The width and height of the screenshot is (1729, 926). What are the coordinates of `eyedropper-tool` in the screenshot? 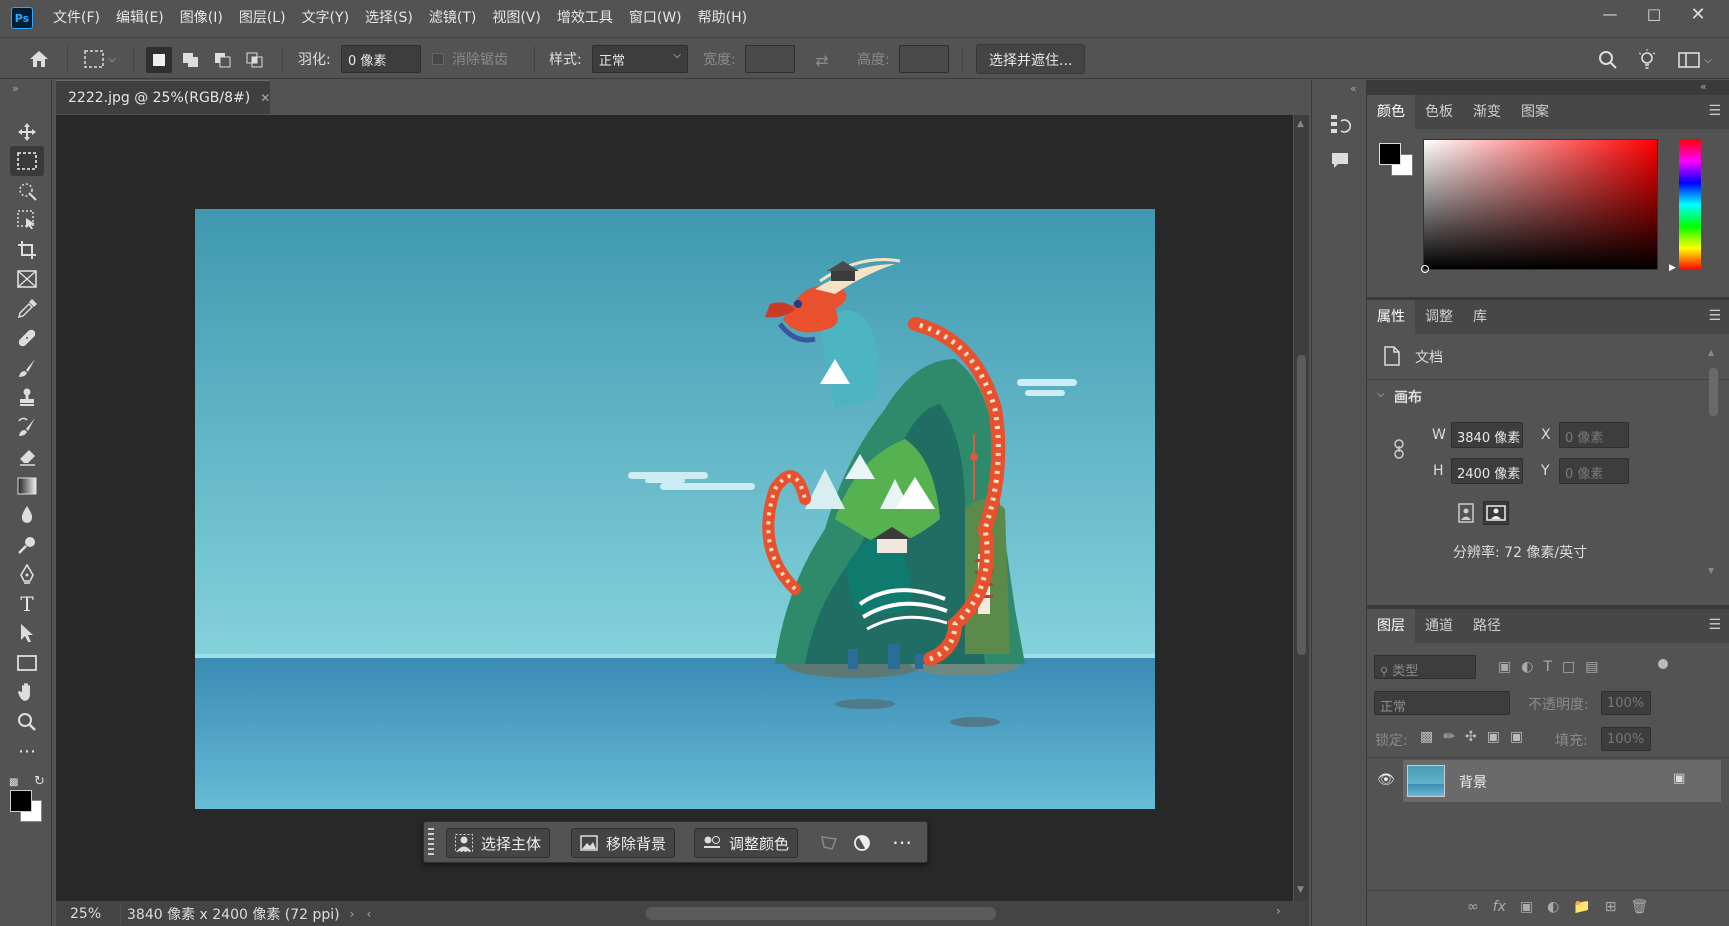 It's located at (27, 309).